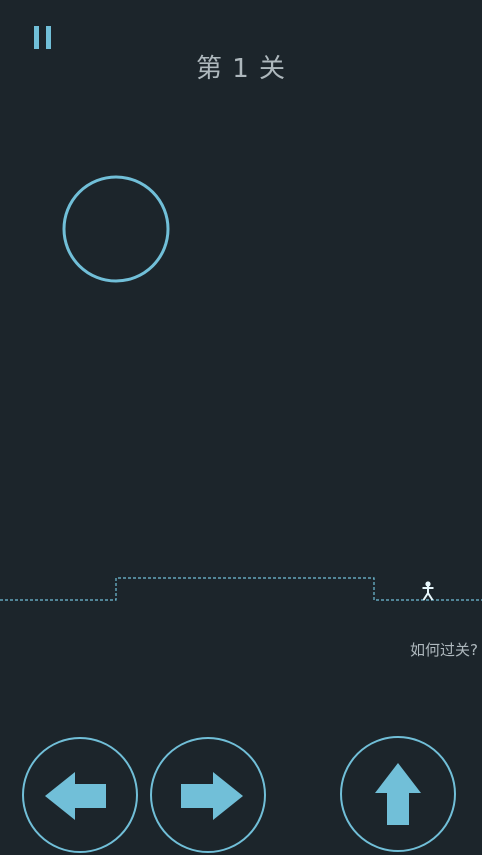  Describe the element at coordinates (48, 37) in the screenshot. I see `pause-bar-right` at that location.